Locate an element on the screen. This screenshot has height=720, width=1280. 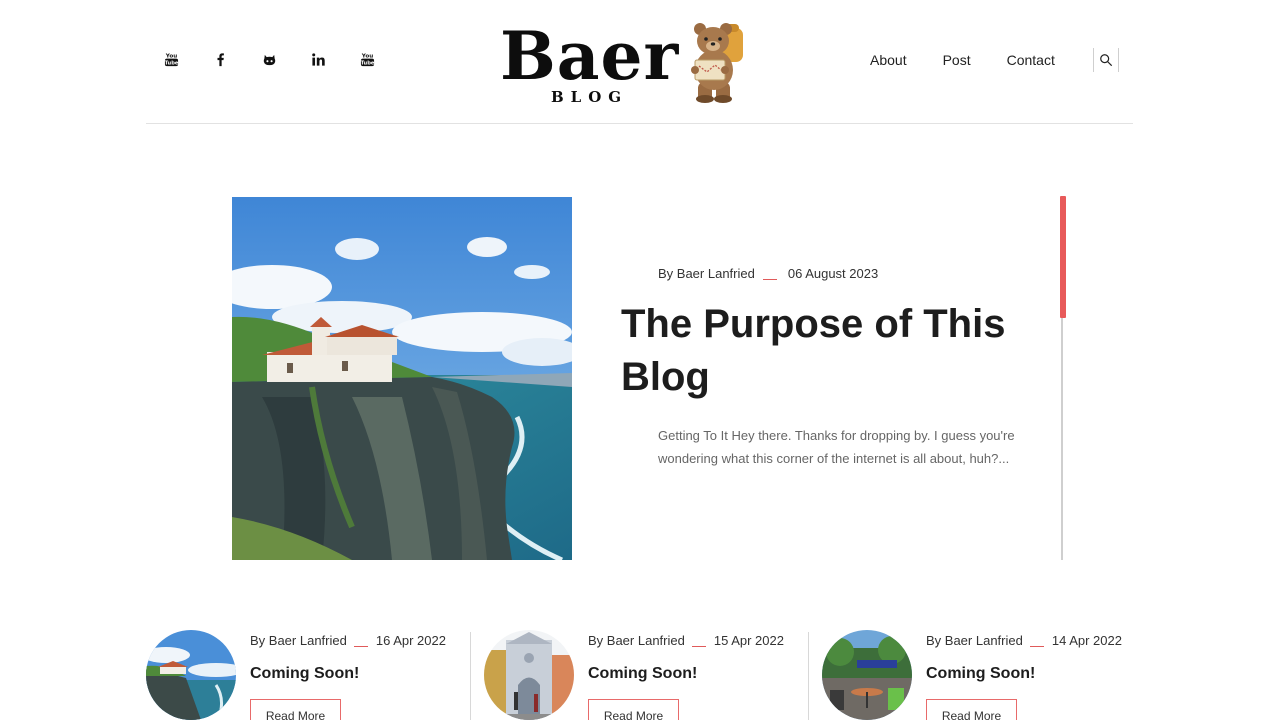
search-icon is located at coordinates (1106, 60).